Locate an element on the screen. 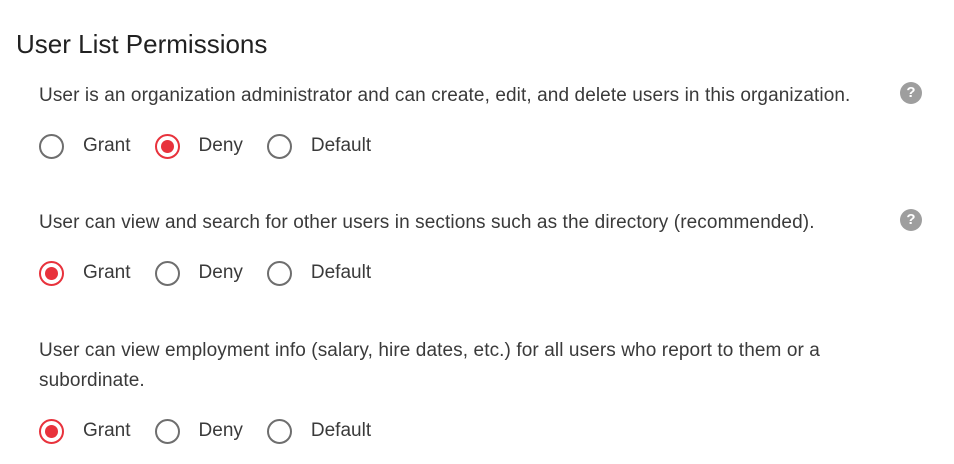  page-title: User List Permissions is located at coordinates (142, 44).